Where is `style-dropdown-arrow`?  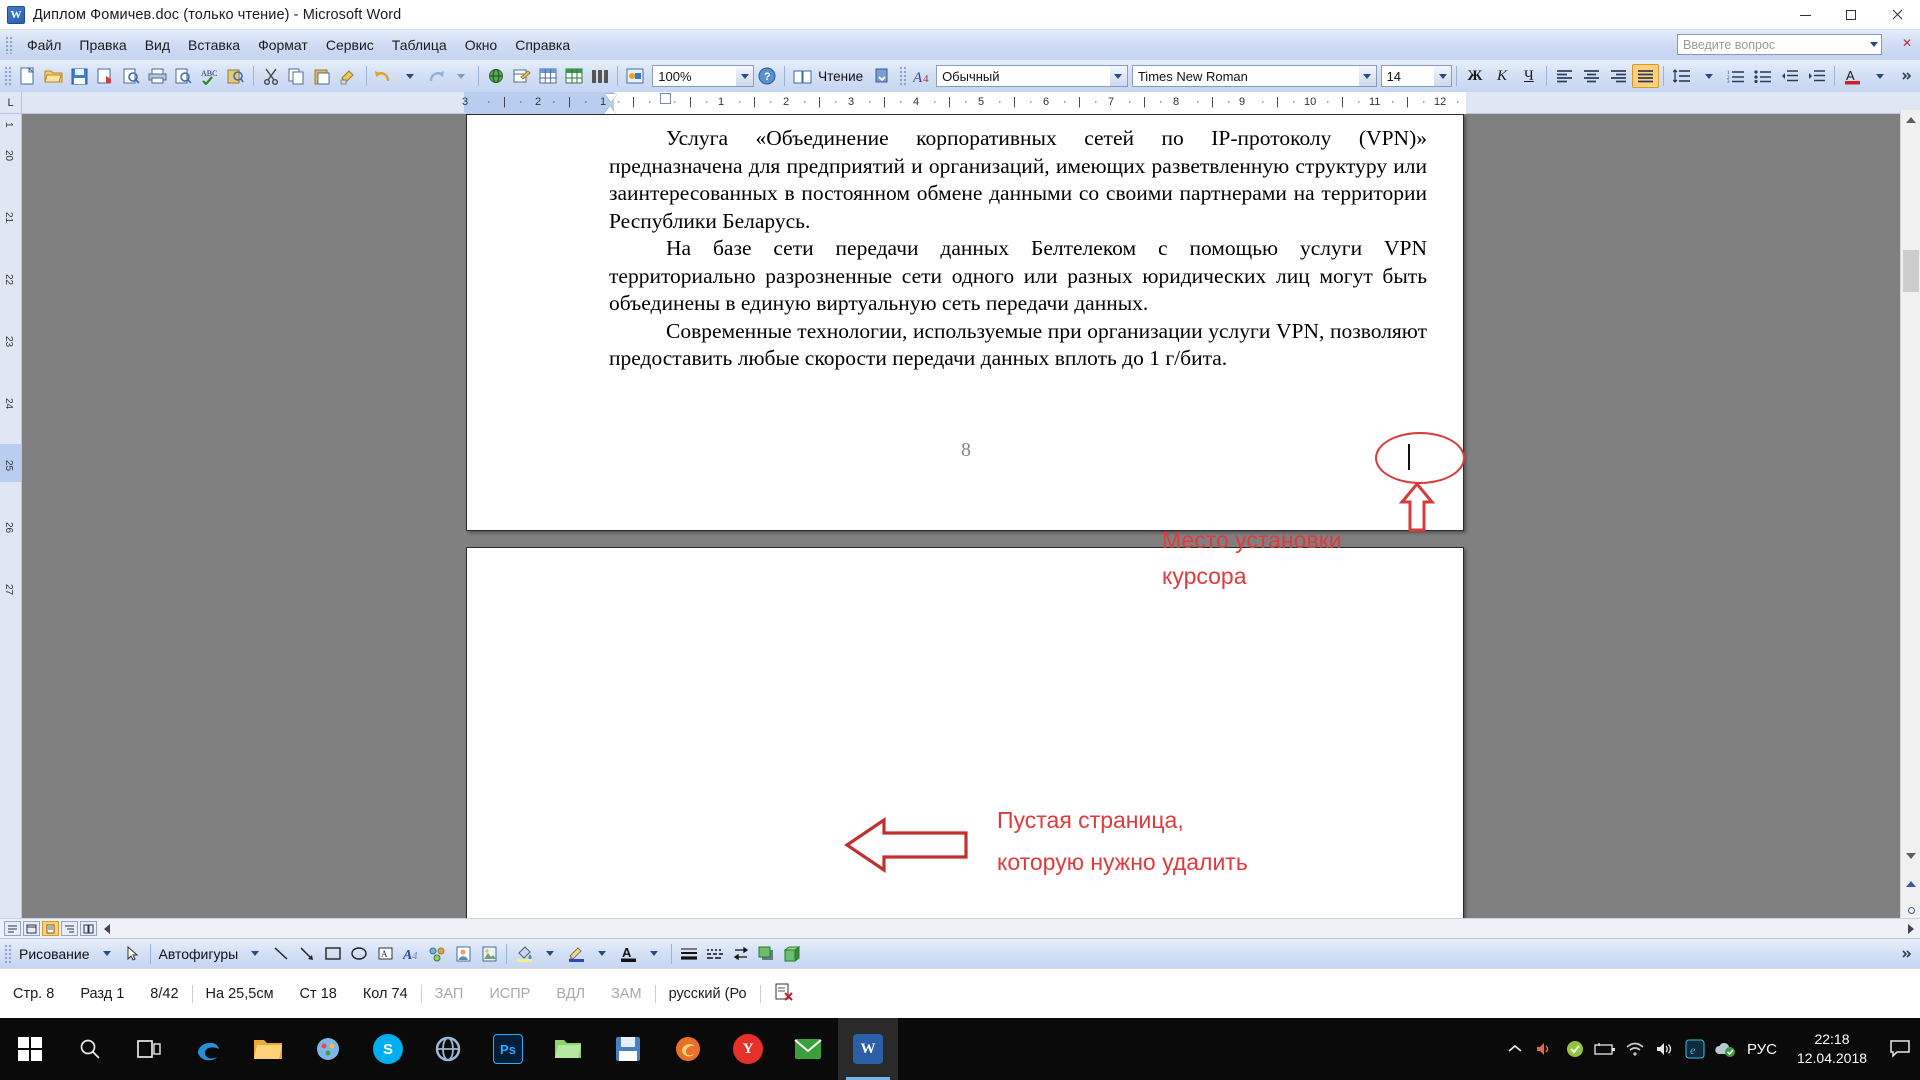
style-dropdown-arrow is located at coordinates (1118, 76).